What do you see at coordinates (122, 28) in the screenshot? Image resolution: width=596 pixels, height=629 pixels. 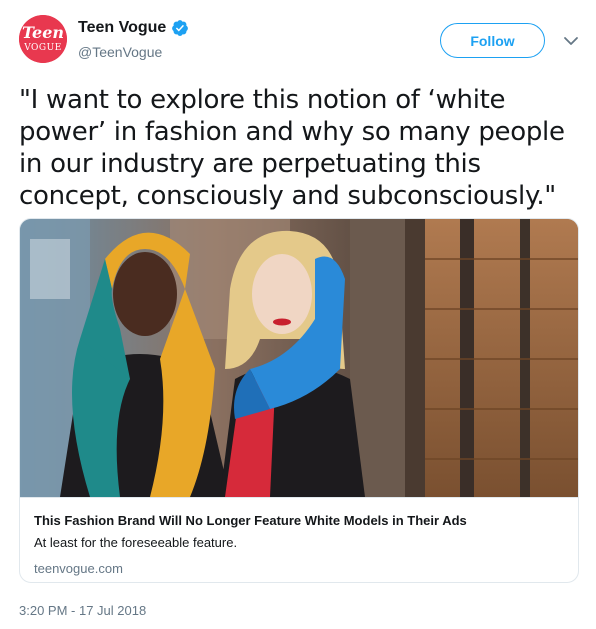 I see `display-name: Teen Vogue` at bounding box center [122, 28].